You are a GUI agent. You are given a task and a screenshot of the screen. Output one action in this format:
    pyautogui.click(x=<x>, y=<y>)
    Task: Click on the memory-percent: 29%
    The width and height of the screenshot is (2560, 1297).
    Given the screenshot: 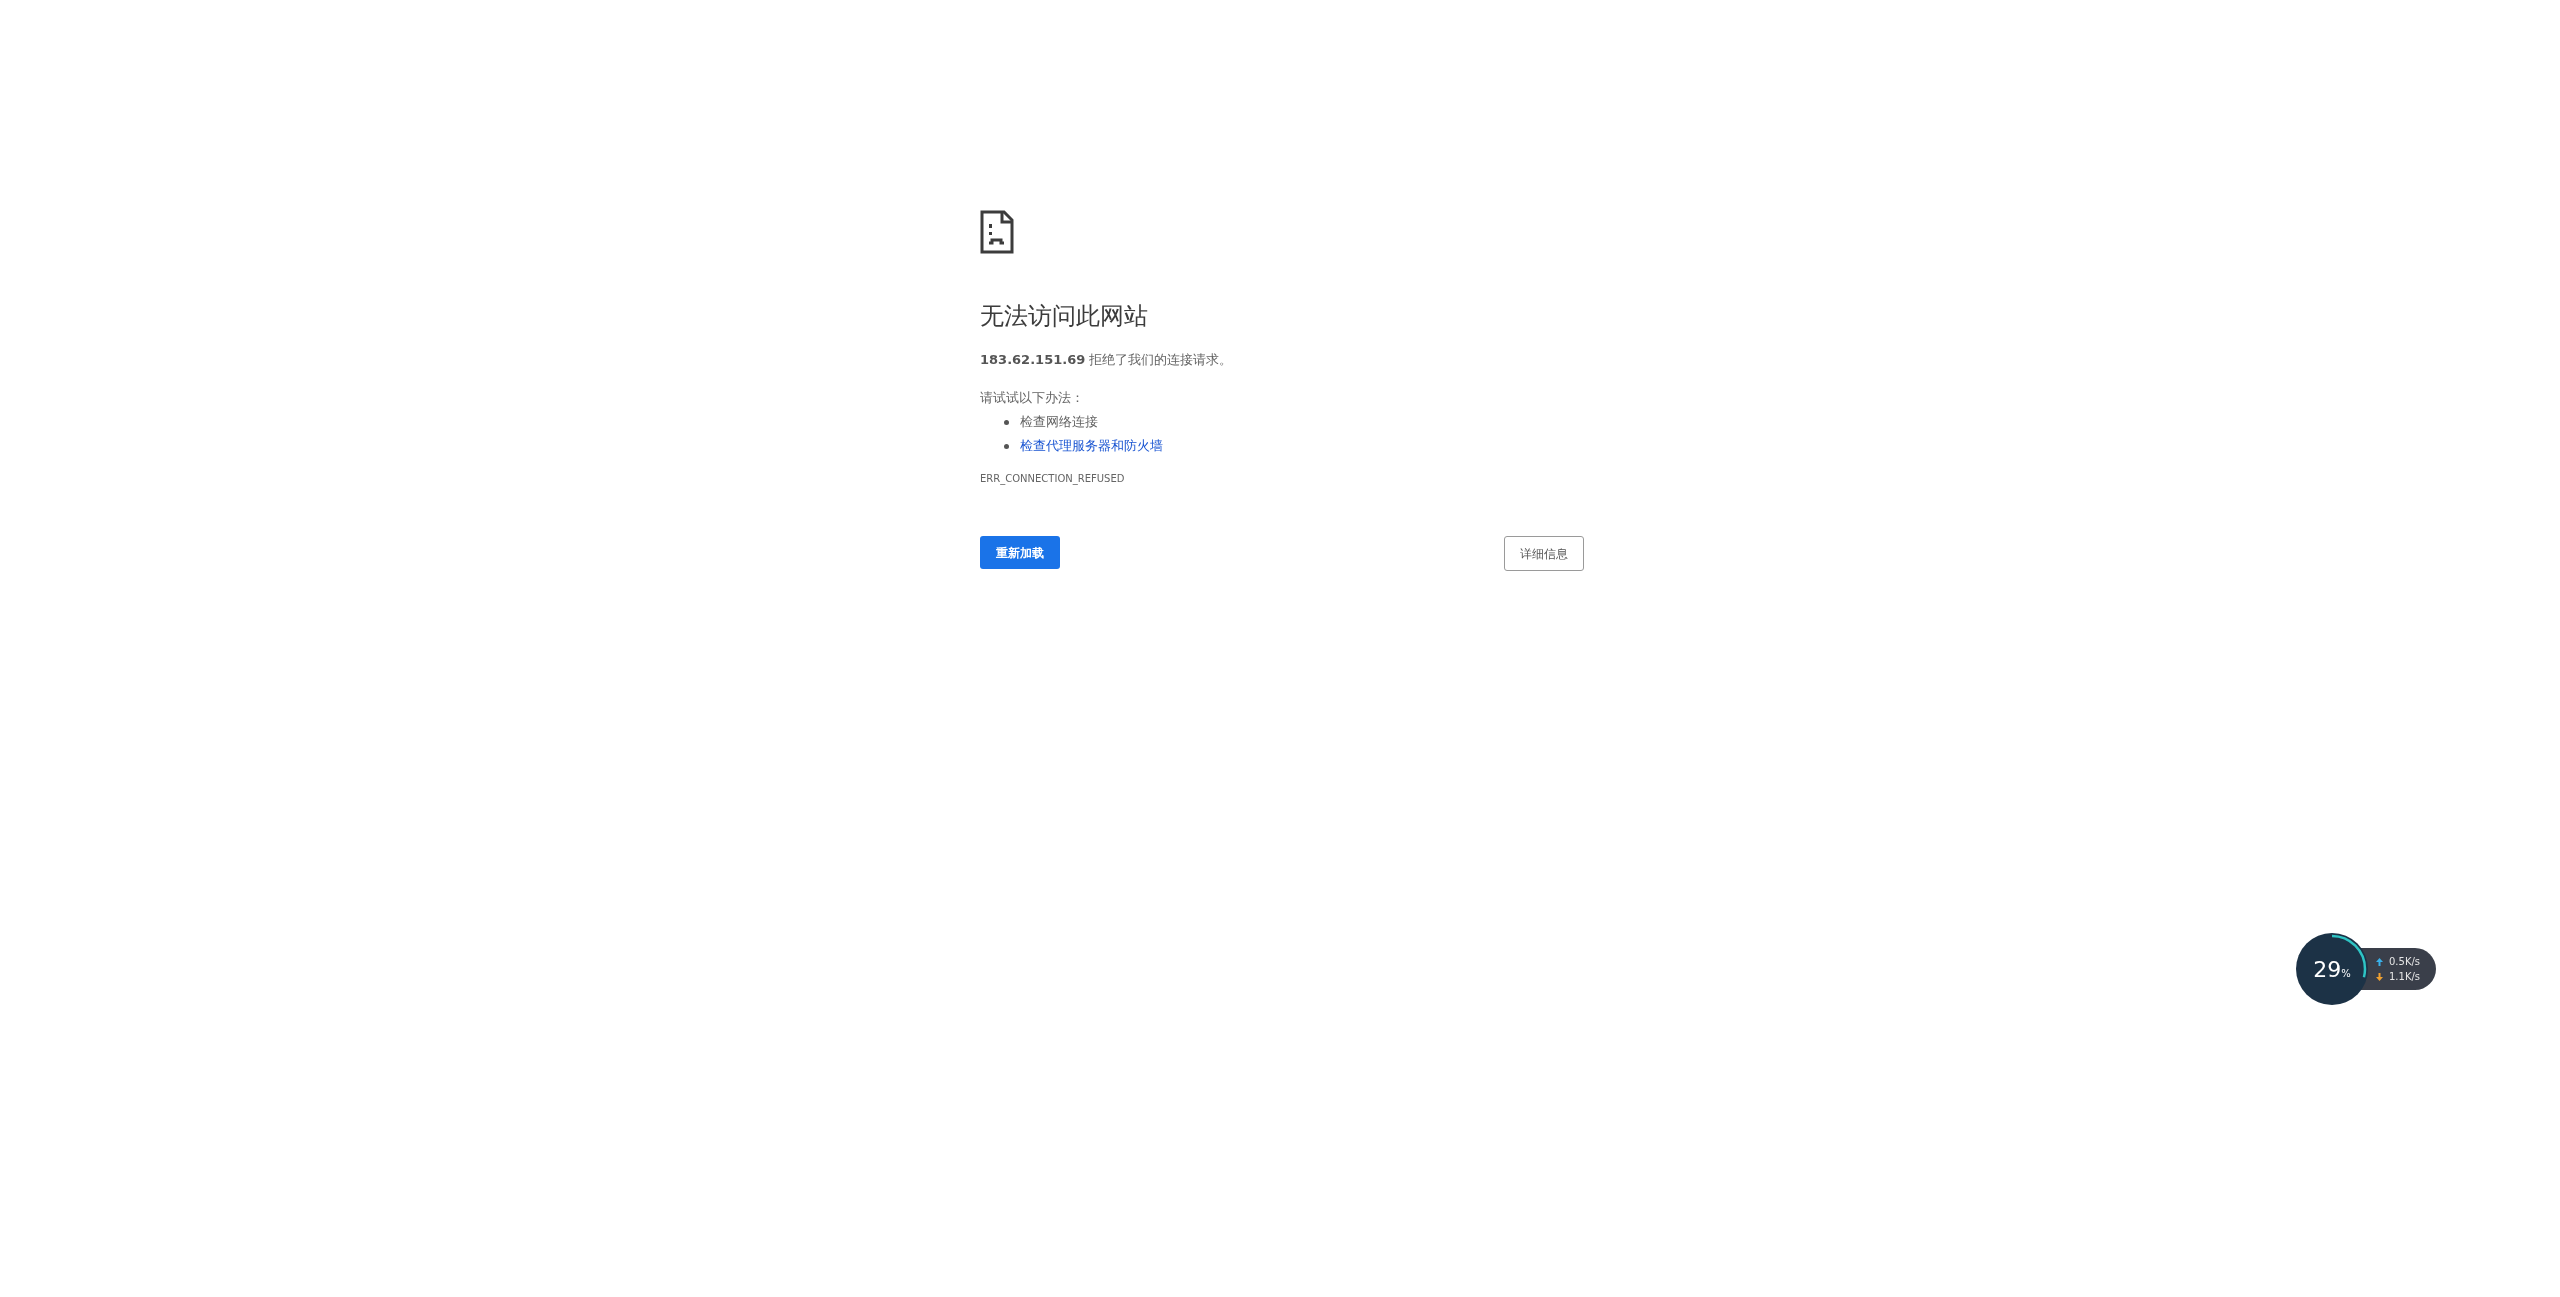 What is the action you would take?
    pyautogui.click(x=2332, y=969)
    